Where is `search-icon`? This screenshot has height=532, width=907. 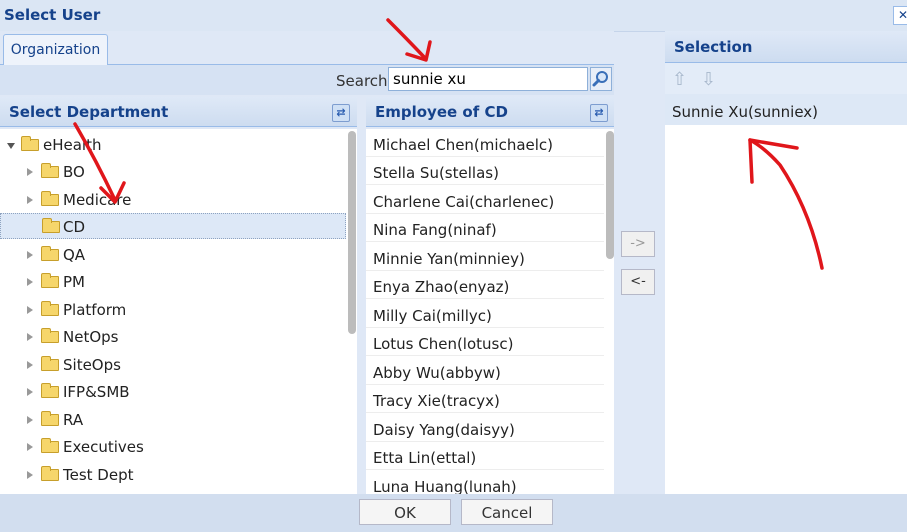 search-icon is located at coordinates (600, 79).